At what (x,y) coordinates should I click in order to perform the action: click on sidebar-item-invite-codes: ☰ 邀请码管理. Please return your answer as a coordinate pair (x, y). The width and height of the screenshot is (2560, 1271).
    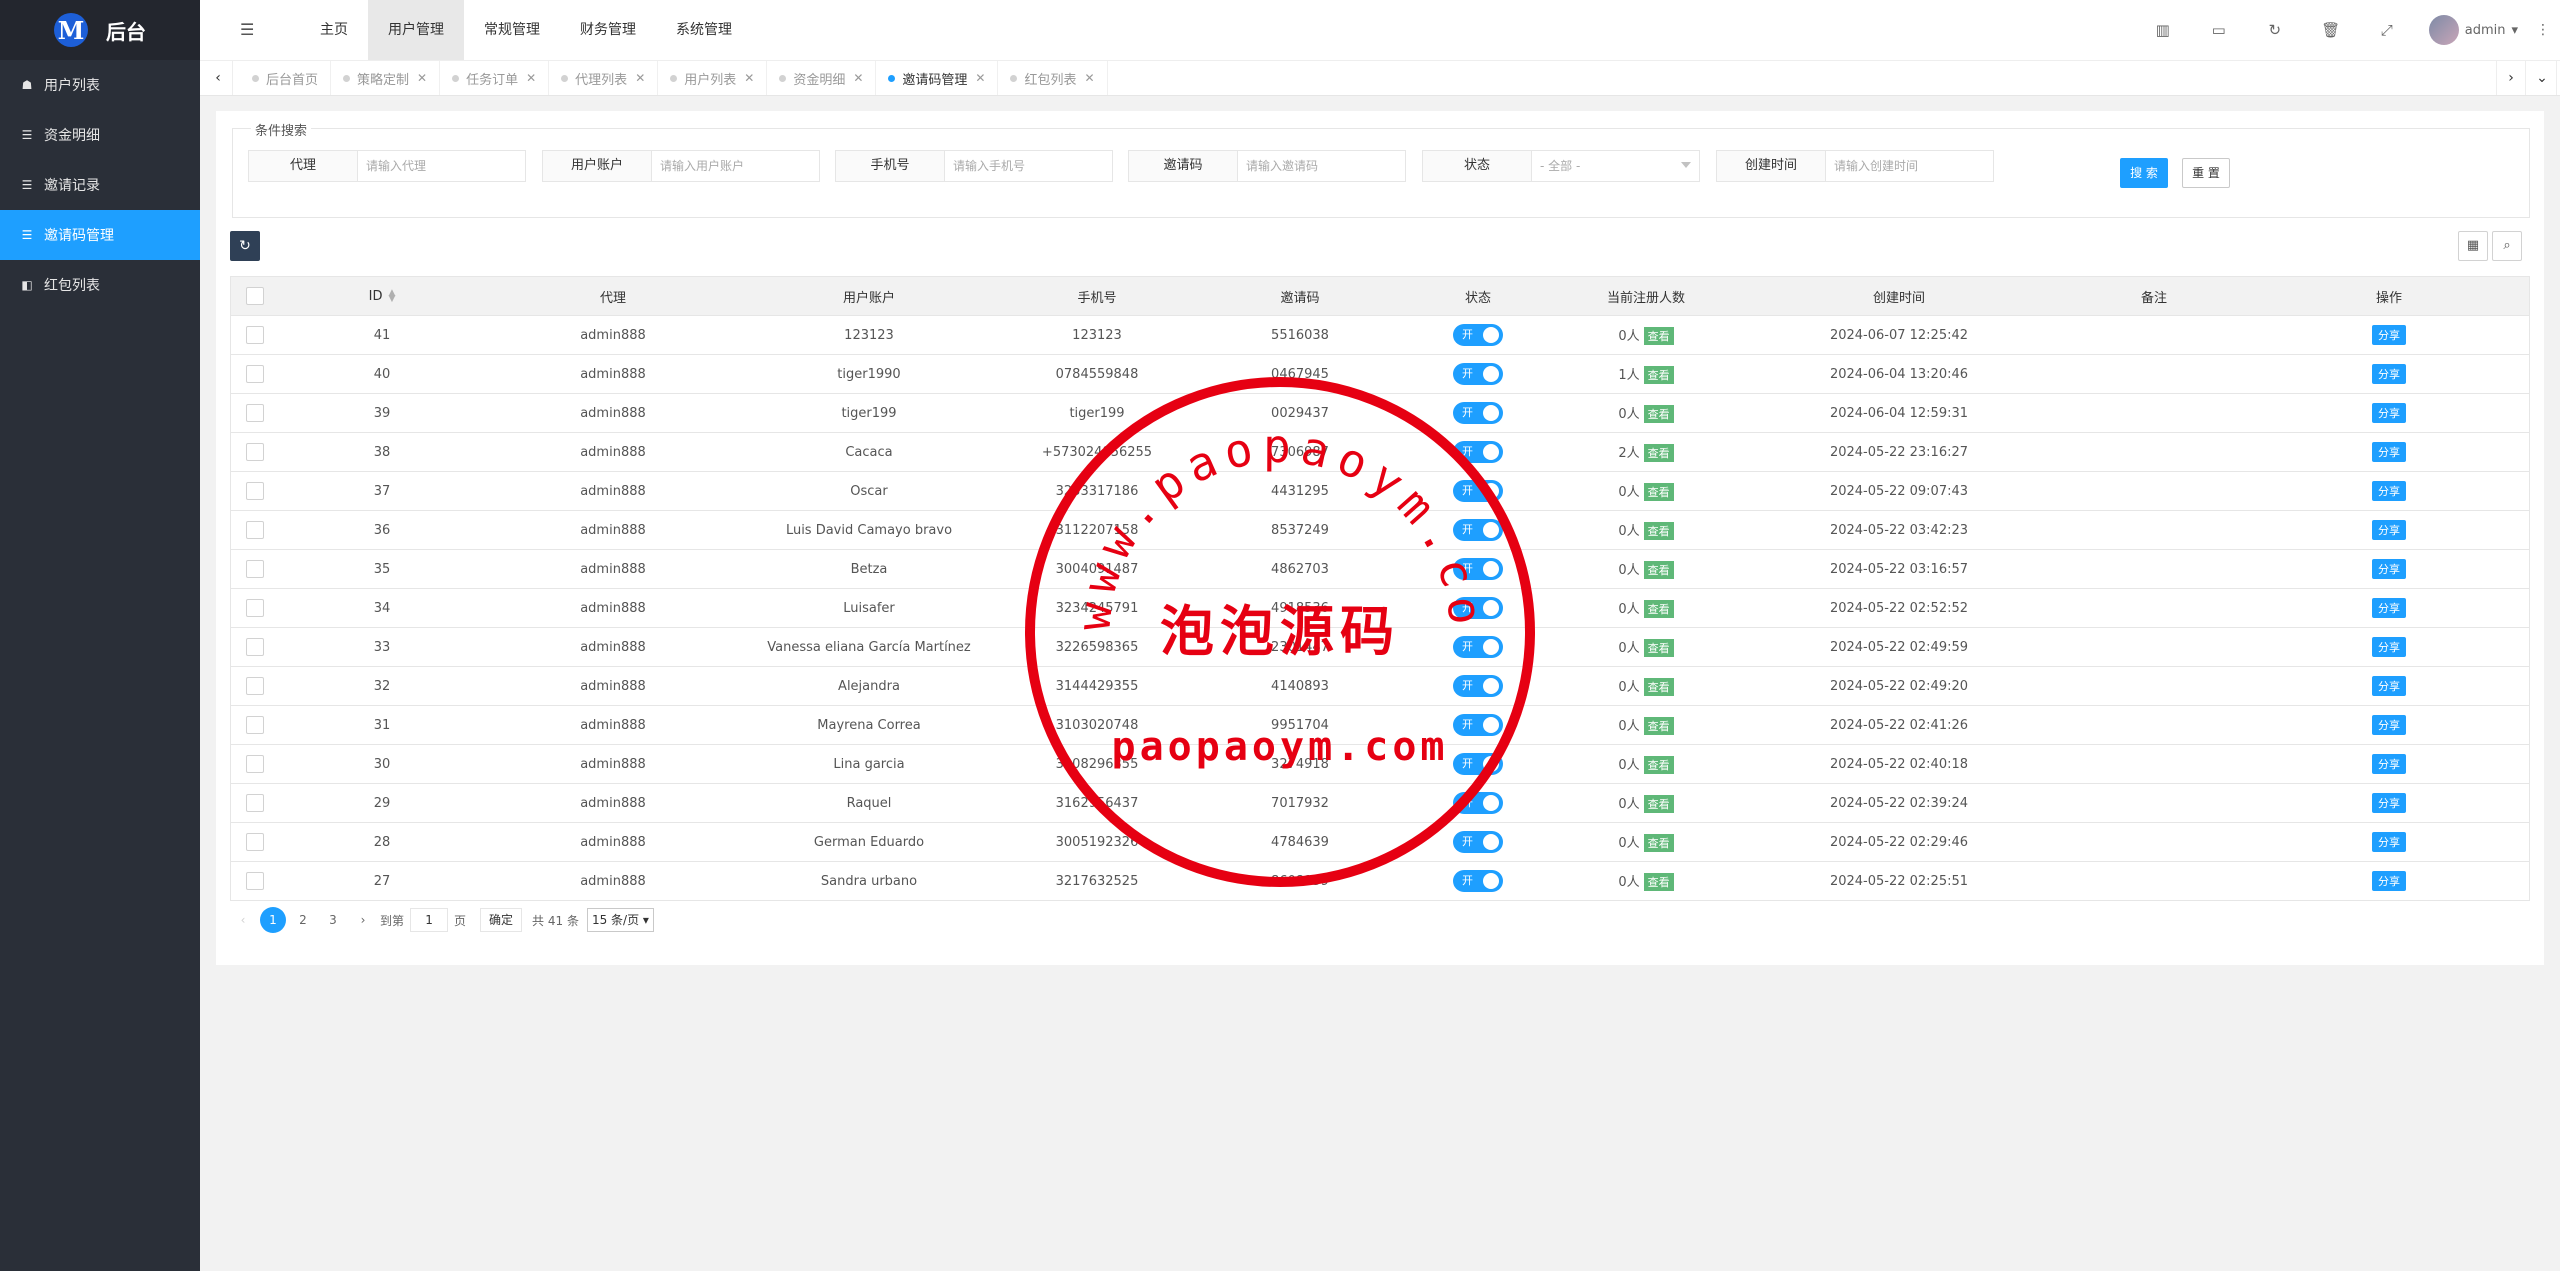
    Looking at the image, I should click on (100, 235).